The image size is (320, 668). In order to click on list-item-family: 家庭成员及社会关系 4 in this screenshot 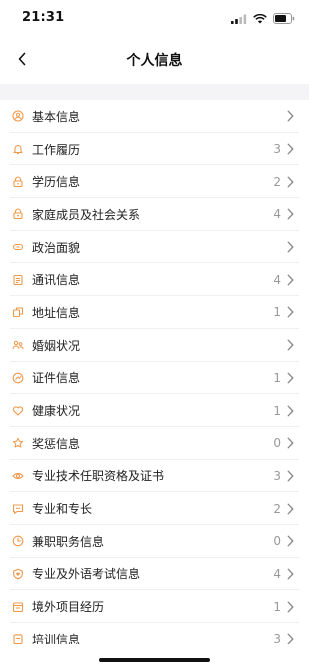, I will do `click(154, 214)`.